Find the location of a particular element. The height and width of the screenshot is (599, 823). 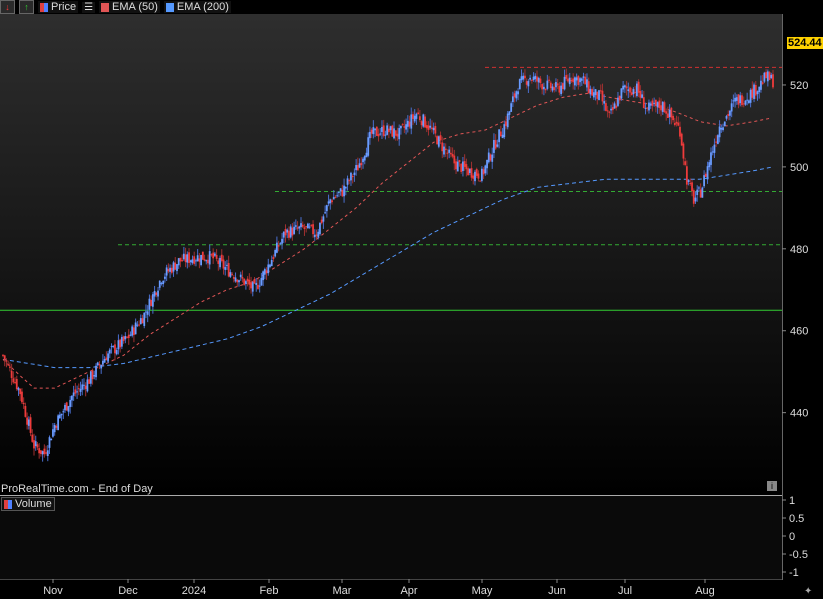

legend-settings: ☰ is located at coordinates (89, 7).